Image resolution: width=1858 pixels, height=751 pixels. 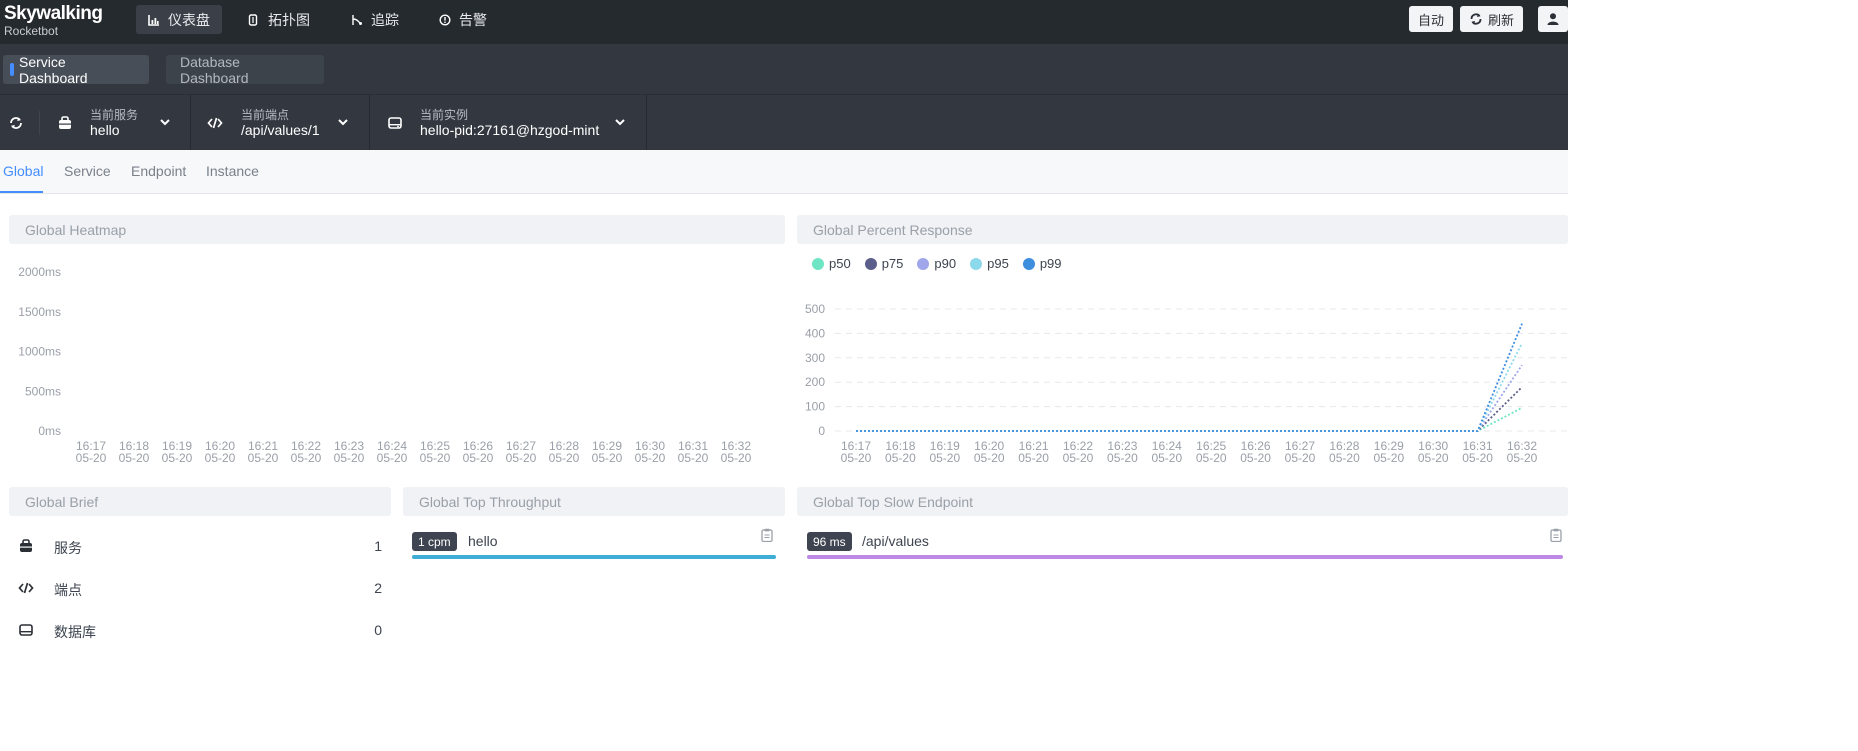 What do you see at coordinates (490, 501) in the screenshot?
I see `panel-title-text: Global Top Throughput` at bounding box center [490, 501].